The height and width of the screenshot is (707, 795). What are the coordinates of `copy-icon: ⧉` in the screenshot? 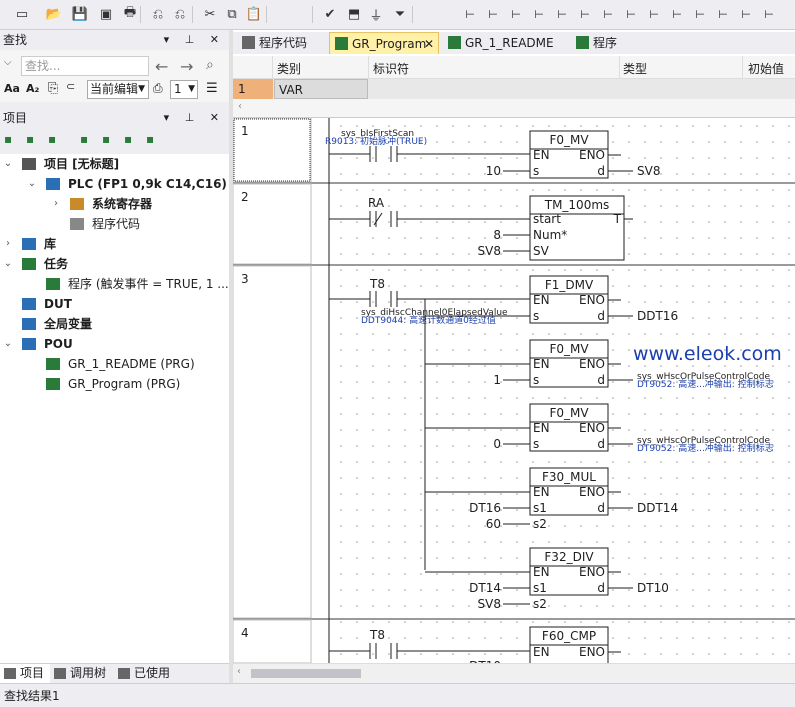 It's located at (232, 14).